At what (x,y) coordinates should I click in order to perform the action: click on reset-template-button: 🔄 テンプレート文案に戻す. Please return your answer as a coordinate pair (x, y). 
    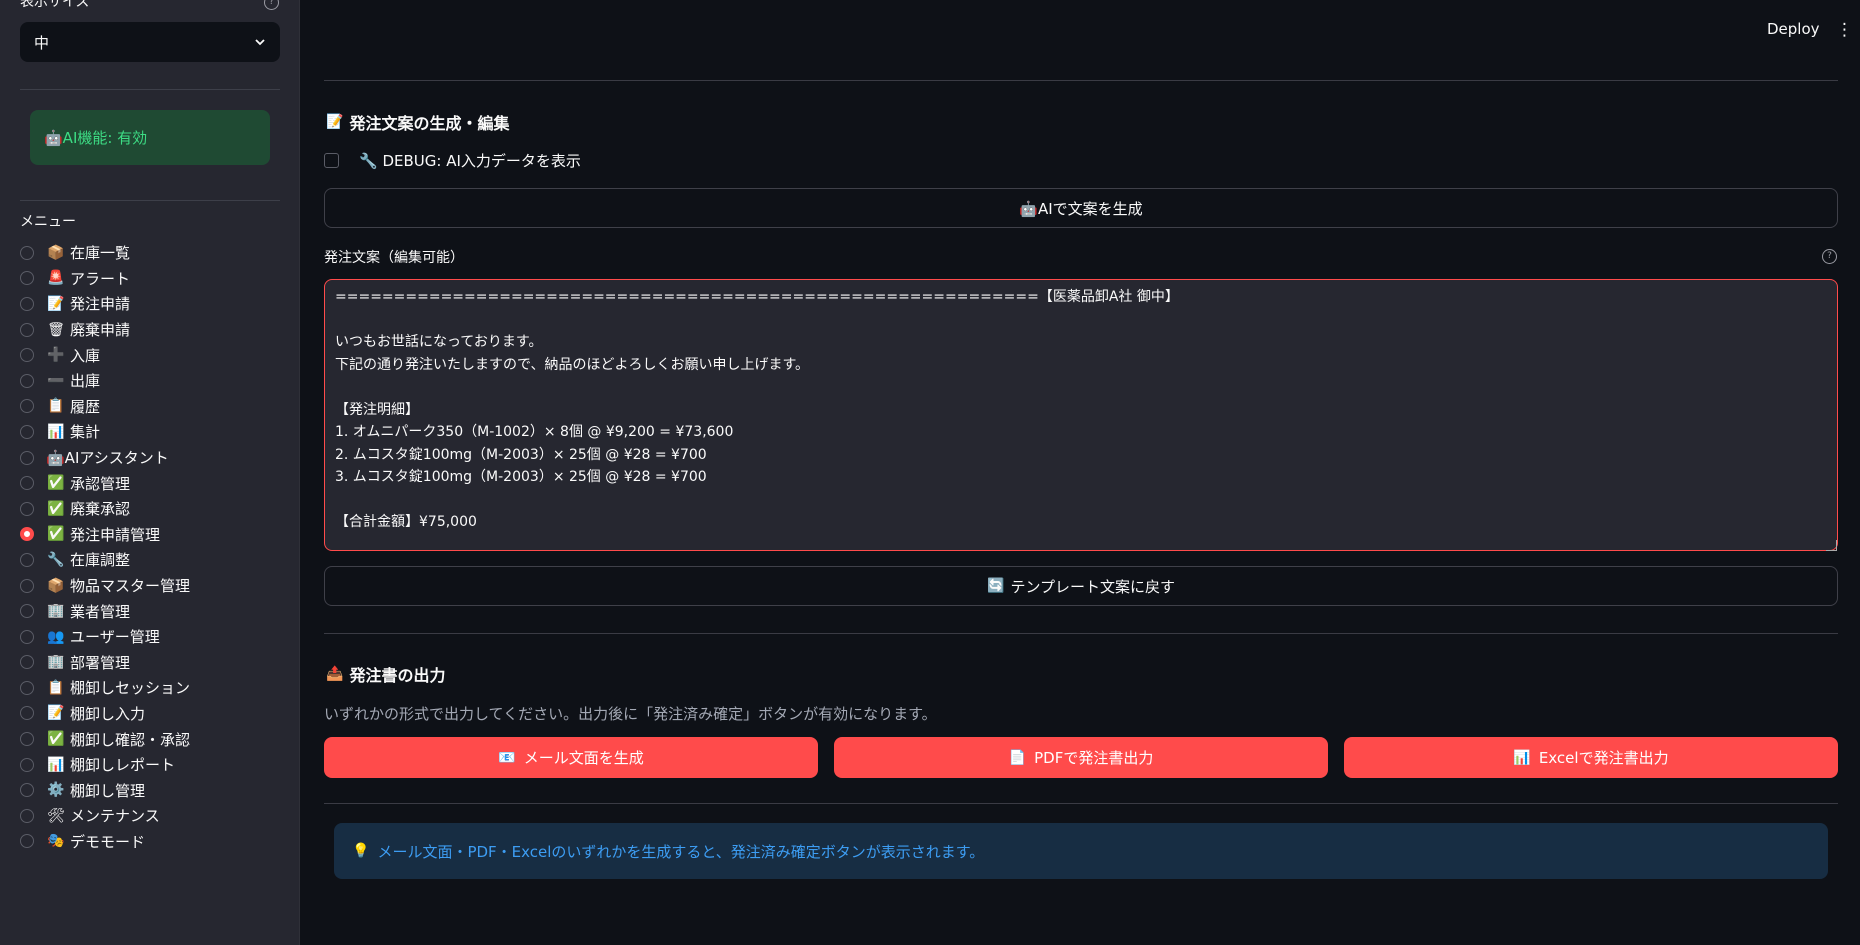
    Looking at the image, I should click on (1081, 586).